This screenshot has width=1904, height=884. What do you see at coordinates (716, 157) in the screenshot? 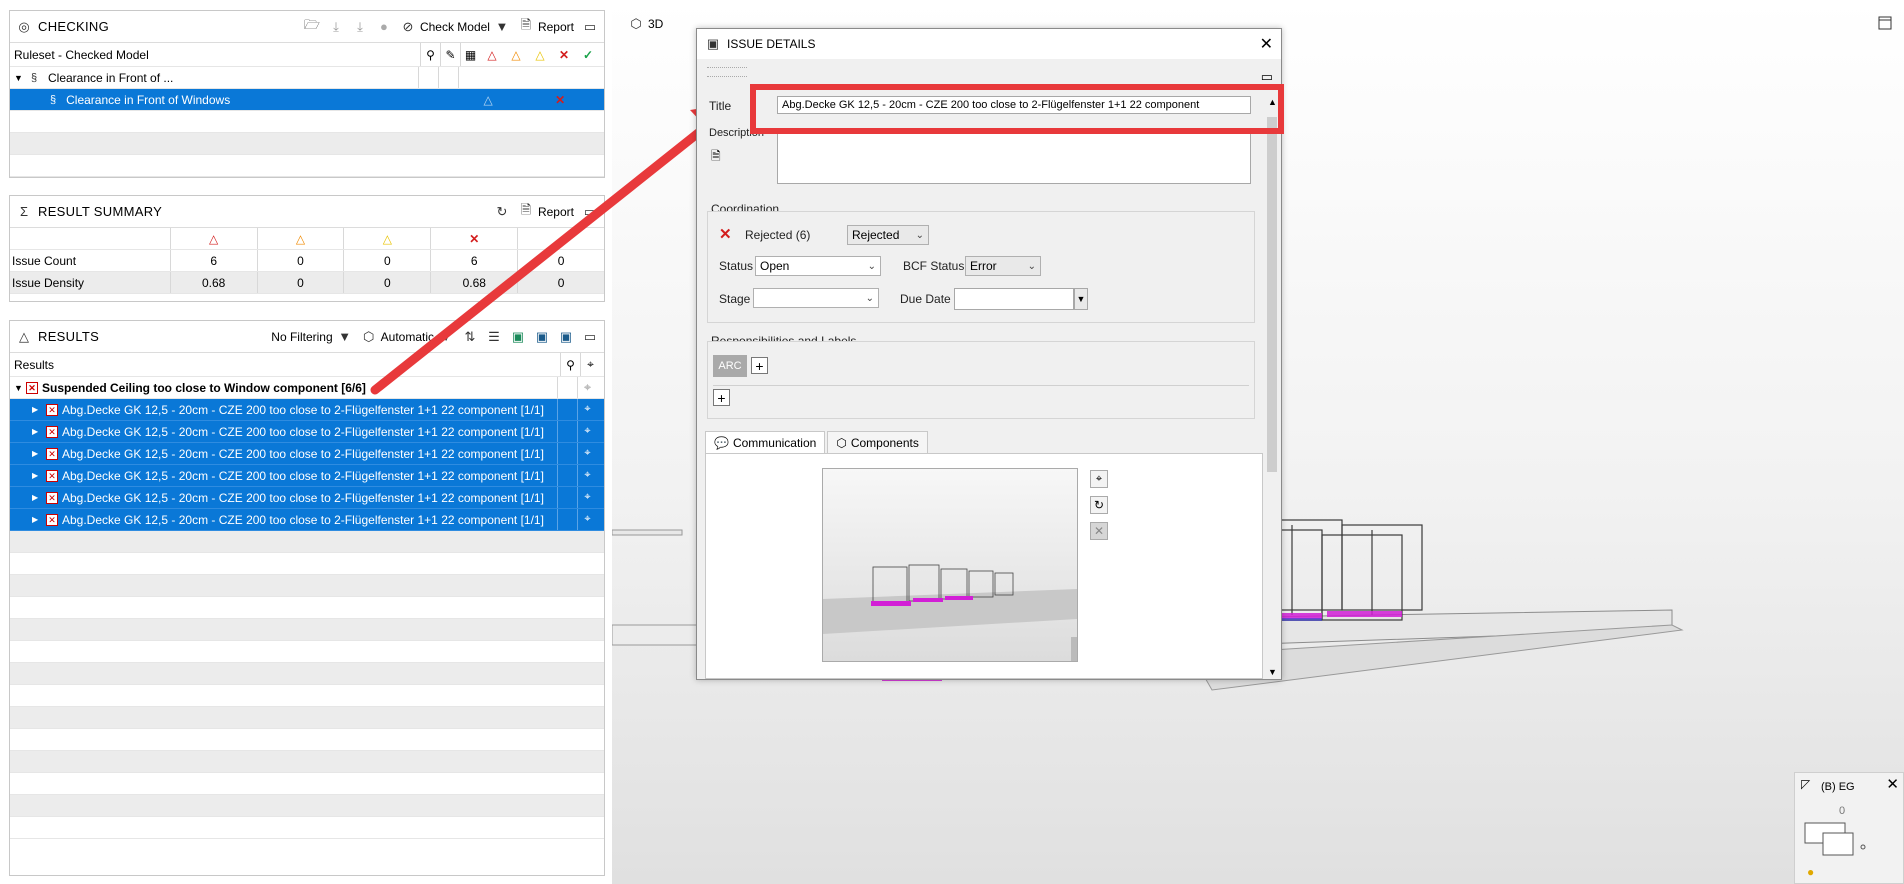
I see `description-doc-icon: 🗎` at bounding box center [716, 157].